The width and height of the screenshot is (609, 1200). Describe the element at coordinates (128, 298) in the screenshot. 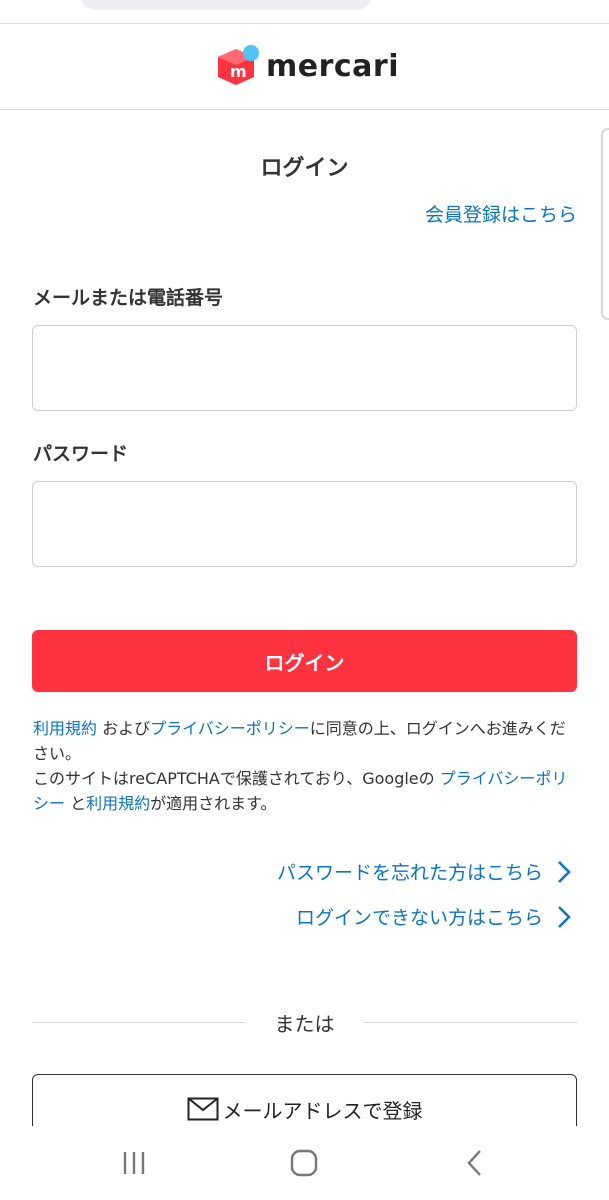

I see `email-label: メールまたは電話番号` at that location.